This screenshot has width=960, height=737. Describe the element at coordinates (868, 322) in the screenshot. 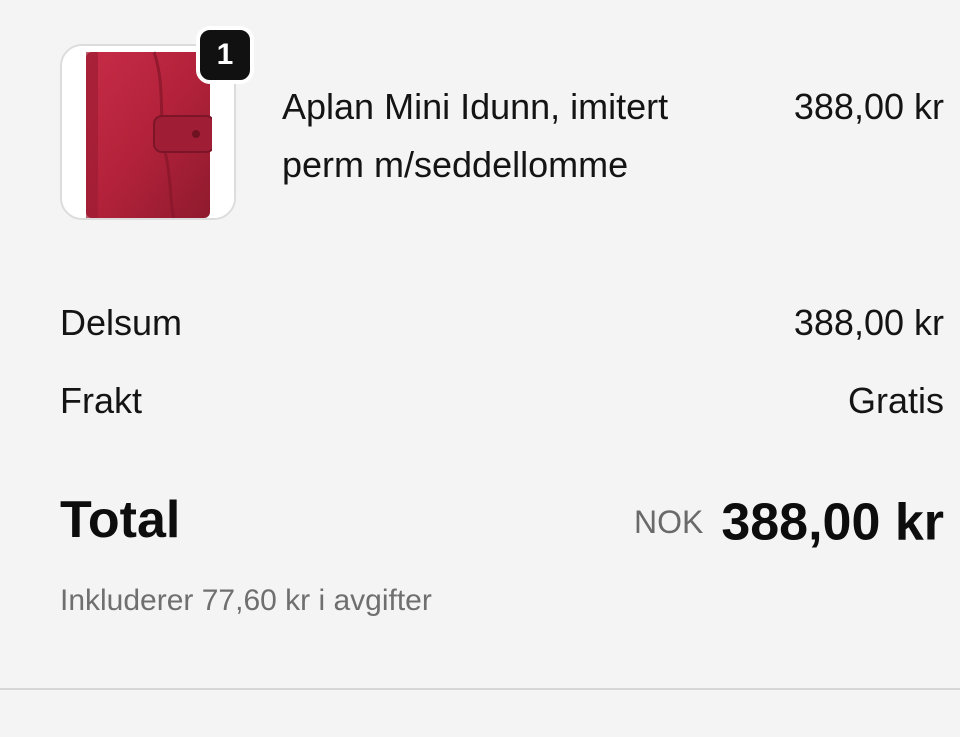

I see `subtotal-value: 388,00 kr` at that location.